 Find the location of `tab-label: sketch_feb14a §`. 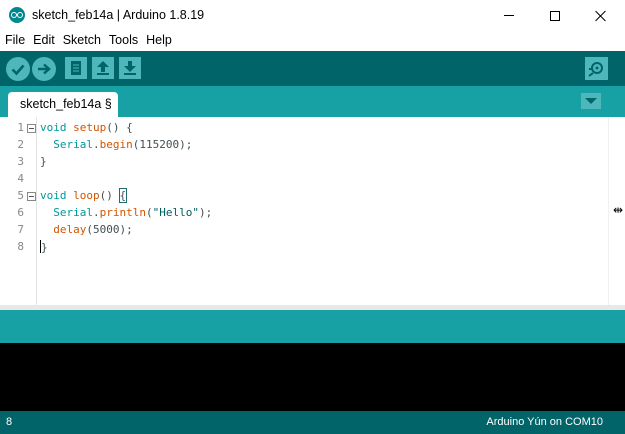

tab-label: sketch_feb14a § is located at coordinates (66, 104).